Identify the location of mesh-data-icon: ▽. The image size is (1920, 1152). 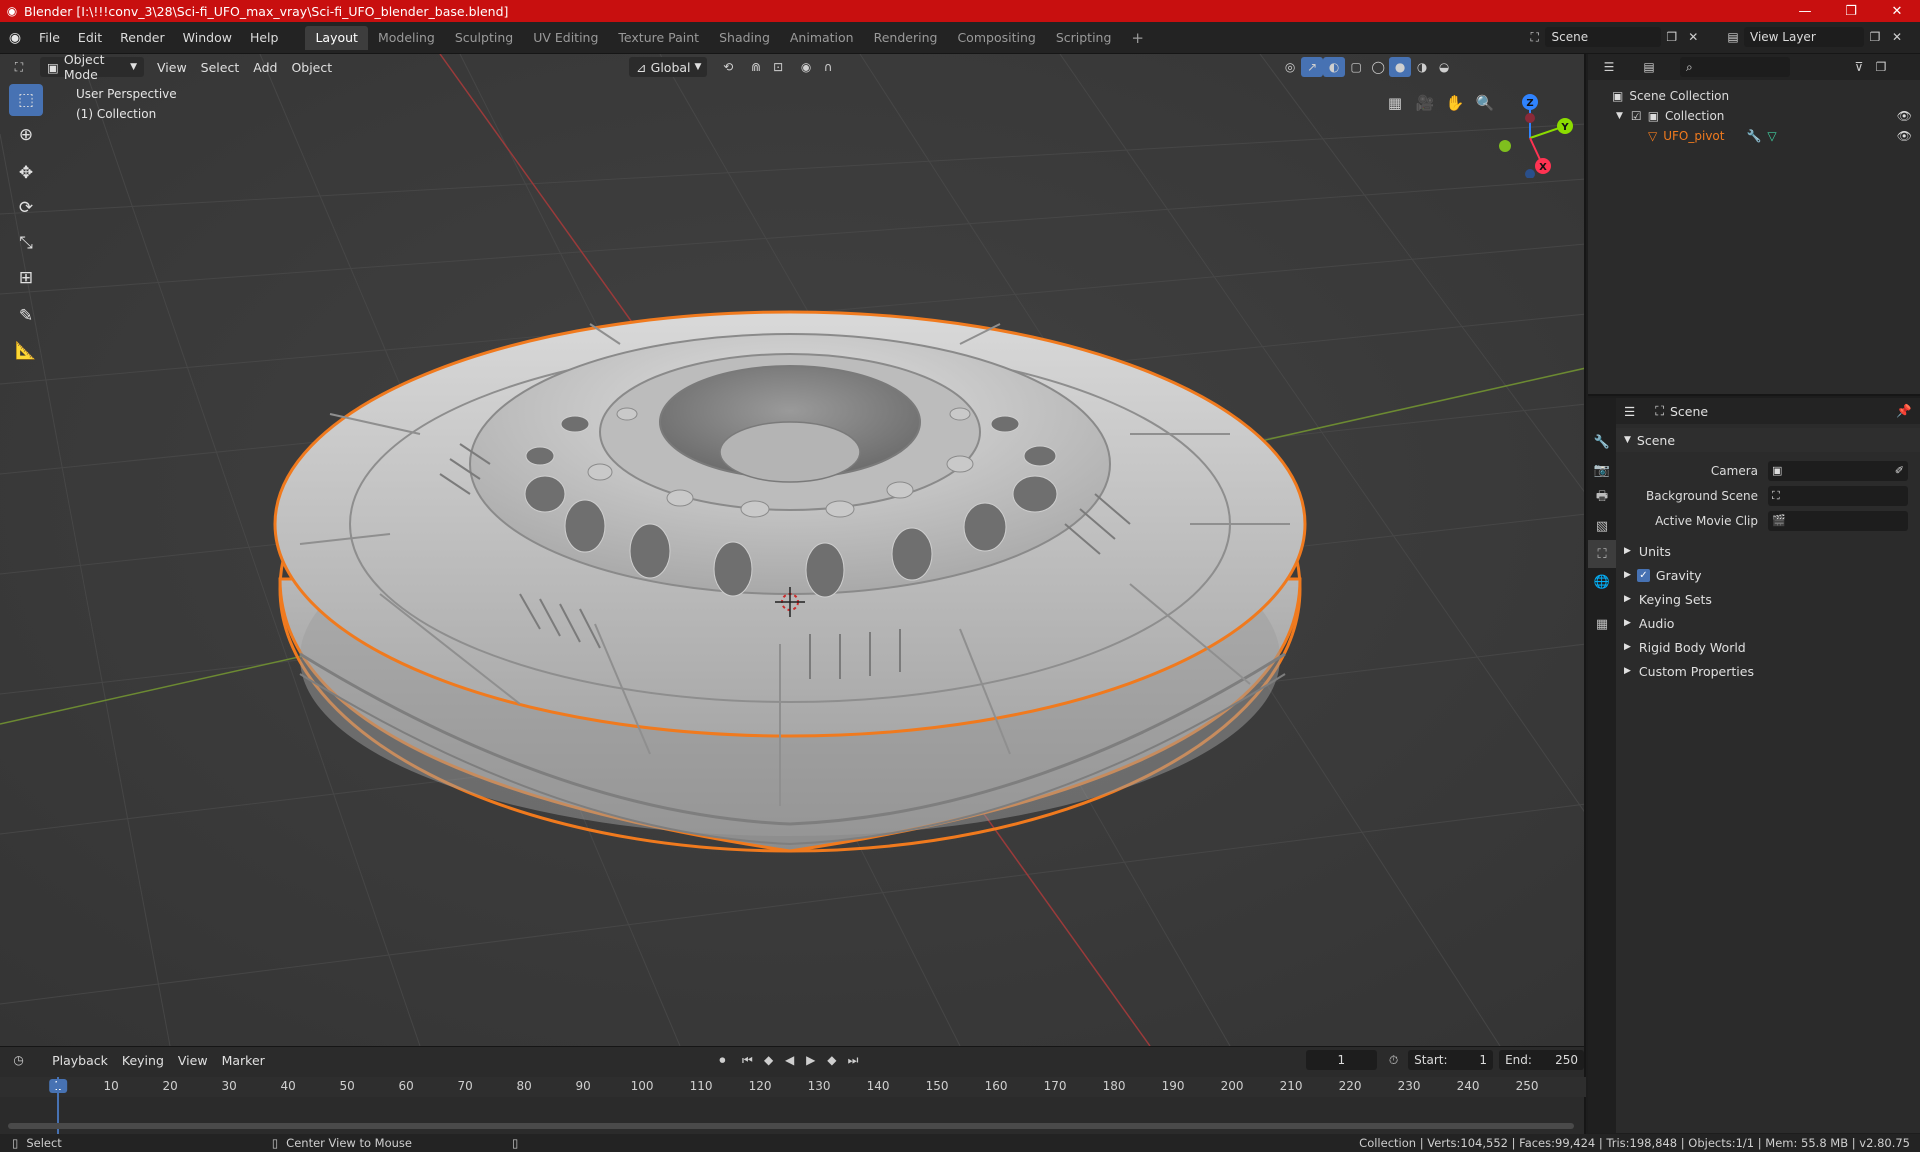
(1771, 136).